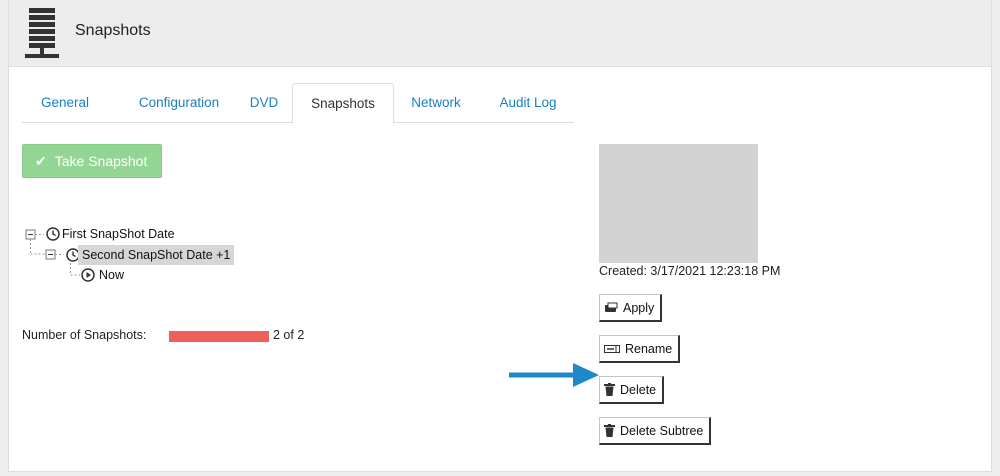 The width and height of the screenshot is (1000, 476). Describe the element at coordinates (113, 30) in the screenshot. I see `page-title: Snapshots` at that location.